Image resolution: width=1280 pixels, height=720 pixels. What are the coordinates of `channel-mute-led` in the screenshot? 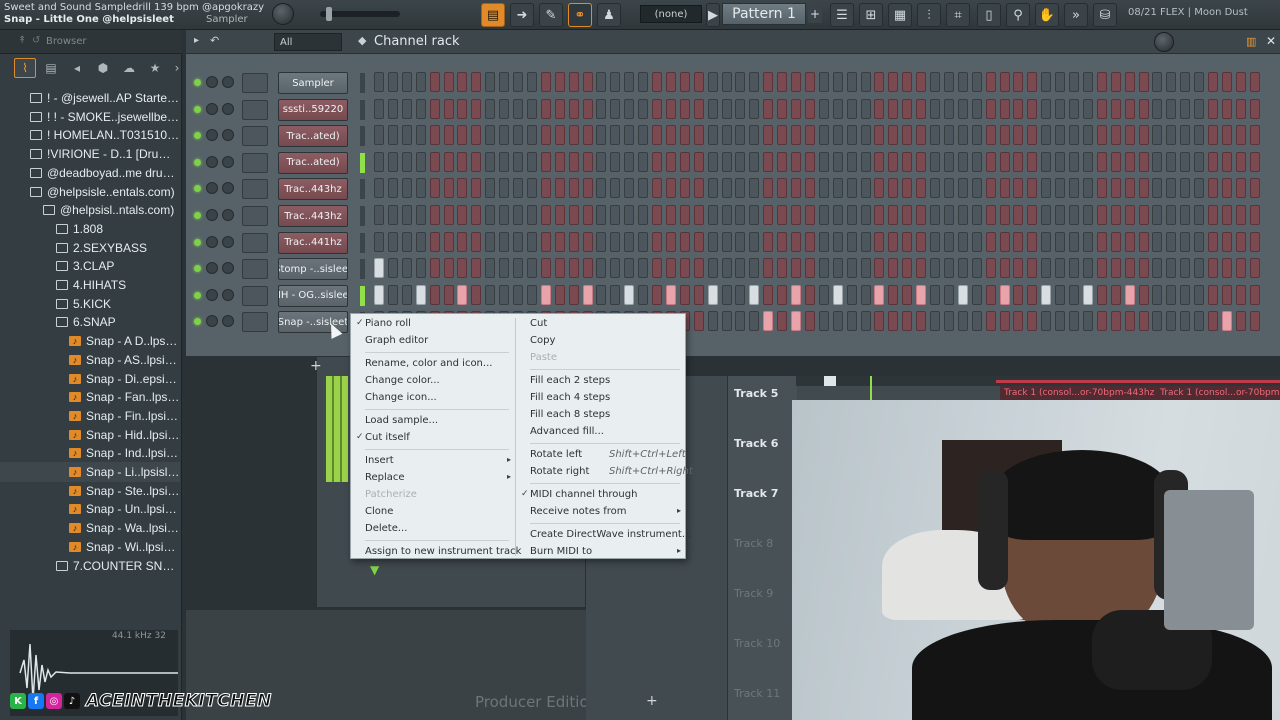 It's located at (197, 295).